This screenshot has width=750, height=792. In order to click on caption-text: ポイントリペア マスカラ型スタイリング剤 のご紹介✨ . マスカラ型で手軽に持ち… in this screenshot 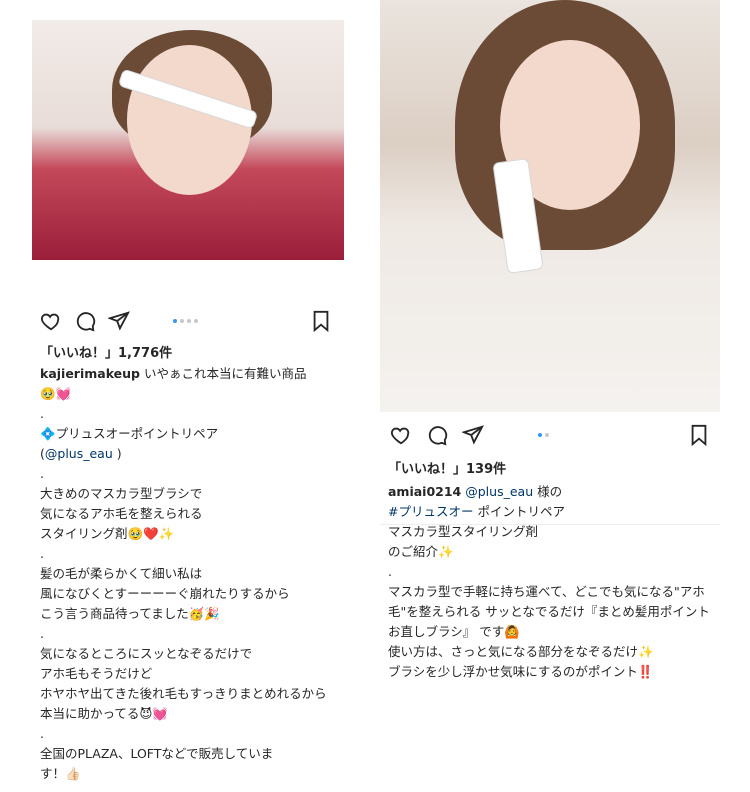, I will do `click(549, 591)`.